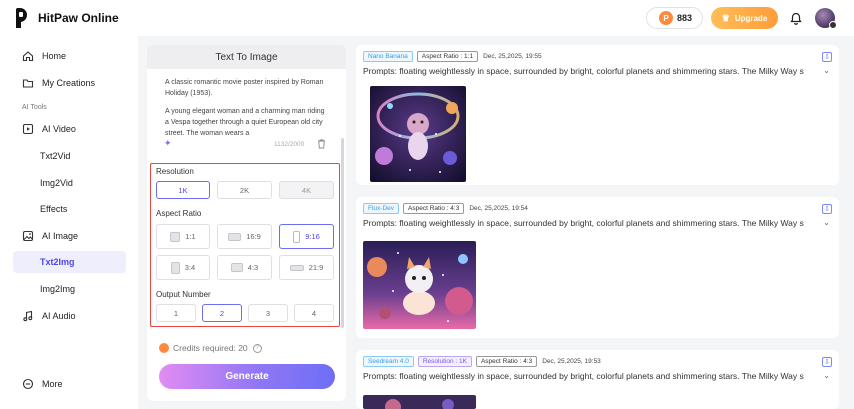 This screenshot has height=409, width=854. I want to click on coin-icon: P, so click(666, 18).